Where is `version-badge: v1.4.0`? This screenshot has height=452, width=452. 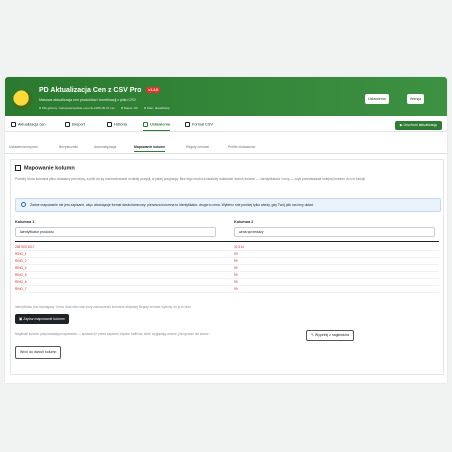 version-badge: v1.4.0 is located at coordinates (153, 90).